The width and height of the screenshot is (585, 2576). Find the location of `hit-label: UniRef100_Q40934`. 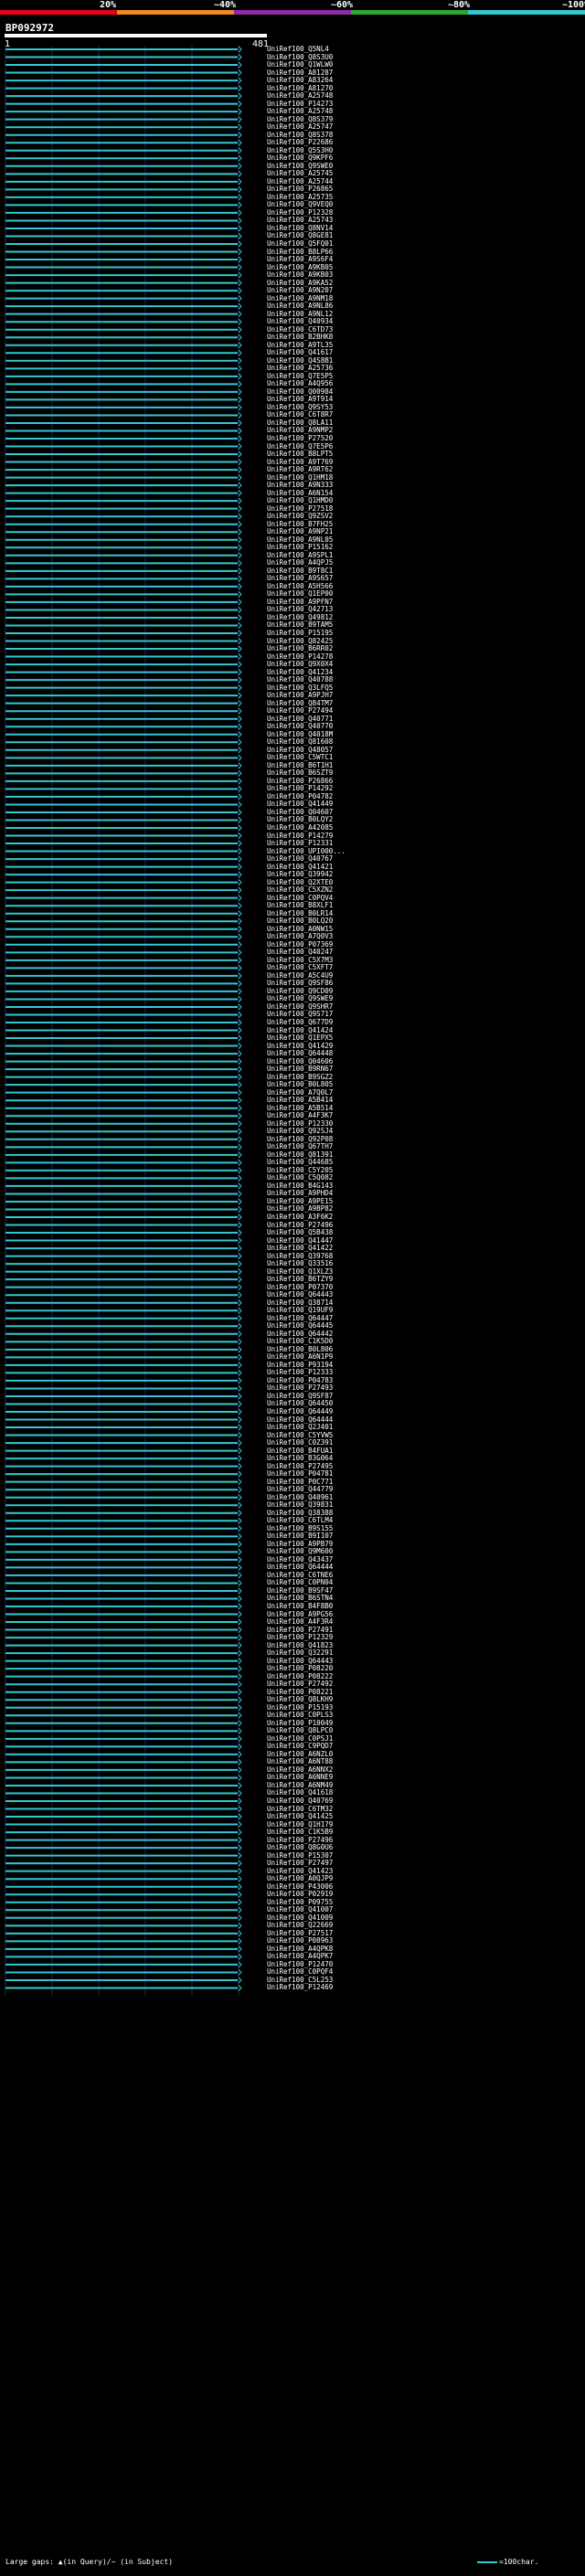

hit-label: UniRef100_Q40934 is located at coordinates (300, 321).